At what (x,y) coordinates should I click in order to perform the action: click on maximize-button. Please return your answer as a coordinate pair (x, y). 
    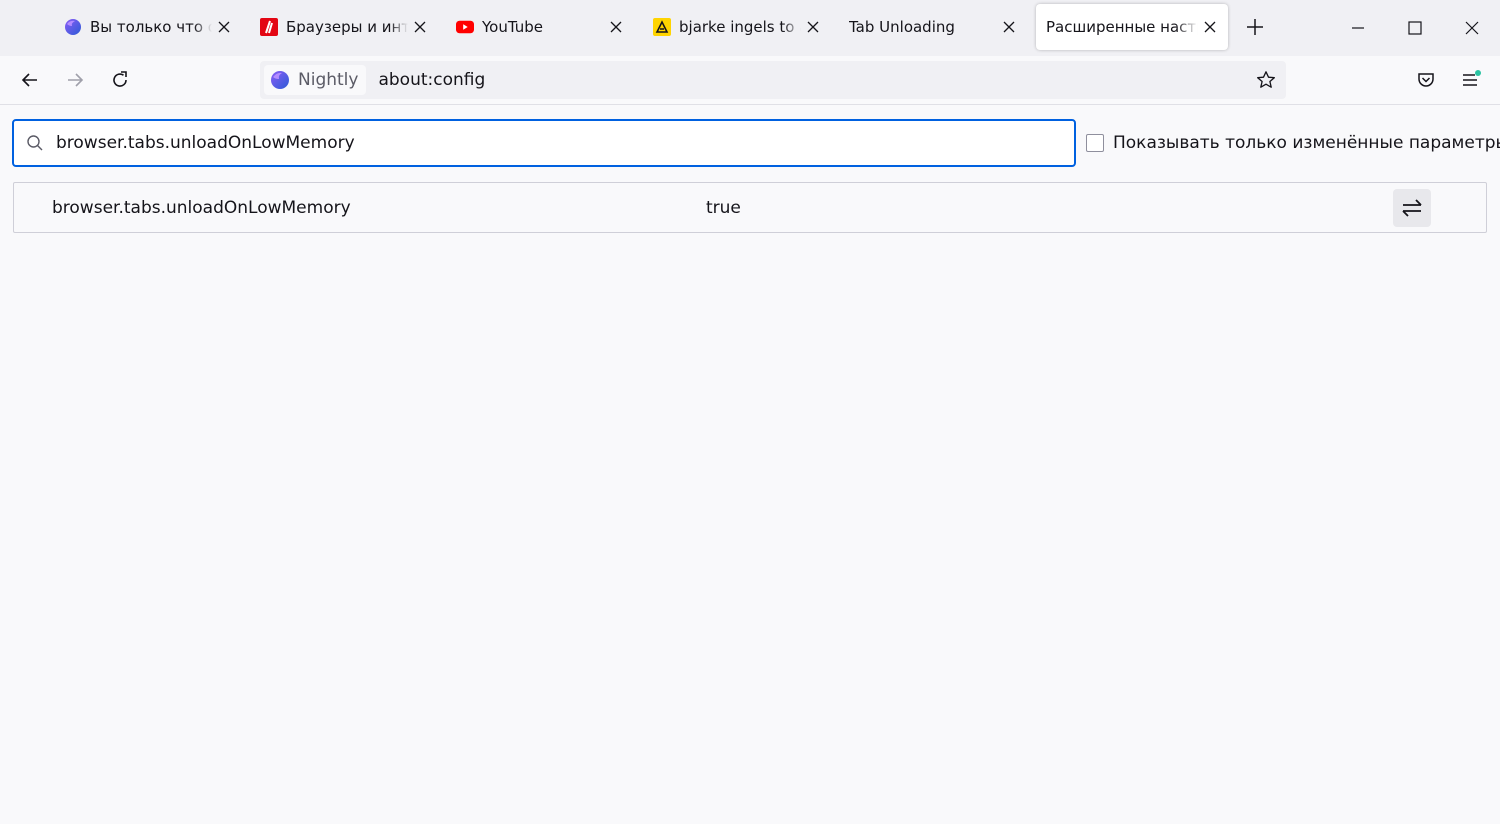
    Looking at the image, I should click on (1415, 28).